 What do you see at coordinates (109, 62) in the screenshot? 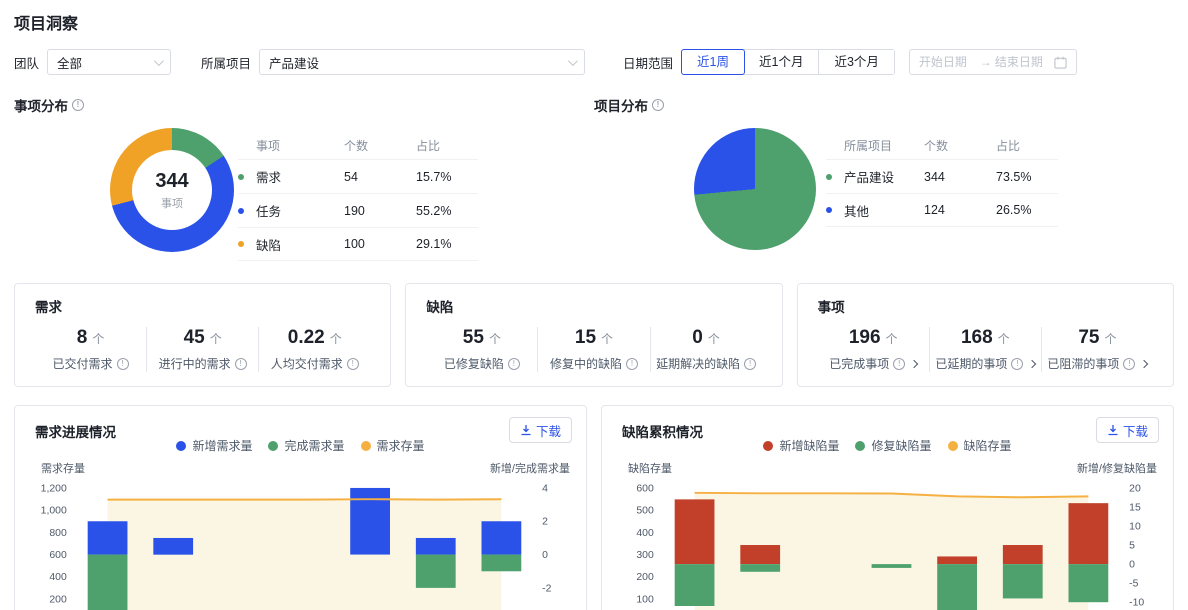
I see `team-select: 全部` at bounding box center [109, 62].